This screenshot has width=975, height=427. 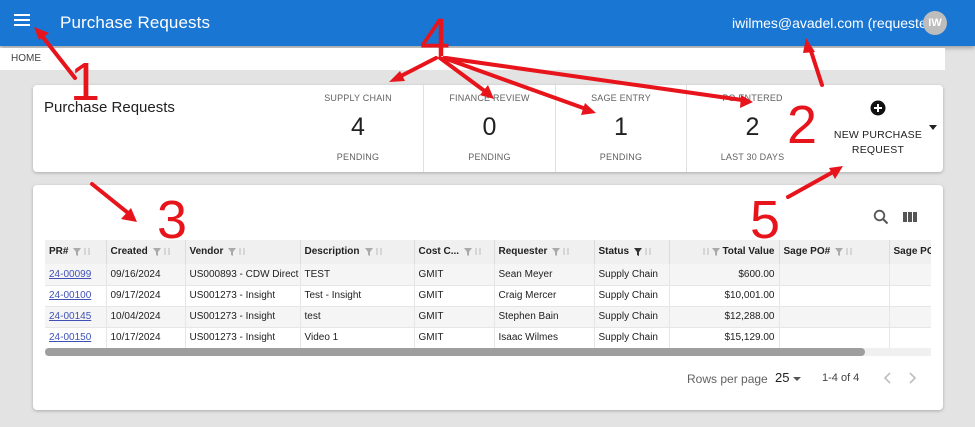 I want to click on cell-total-value: $15,129.00, so click(x=724, y=338).